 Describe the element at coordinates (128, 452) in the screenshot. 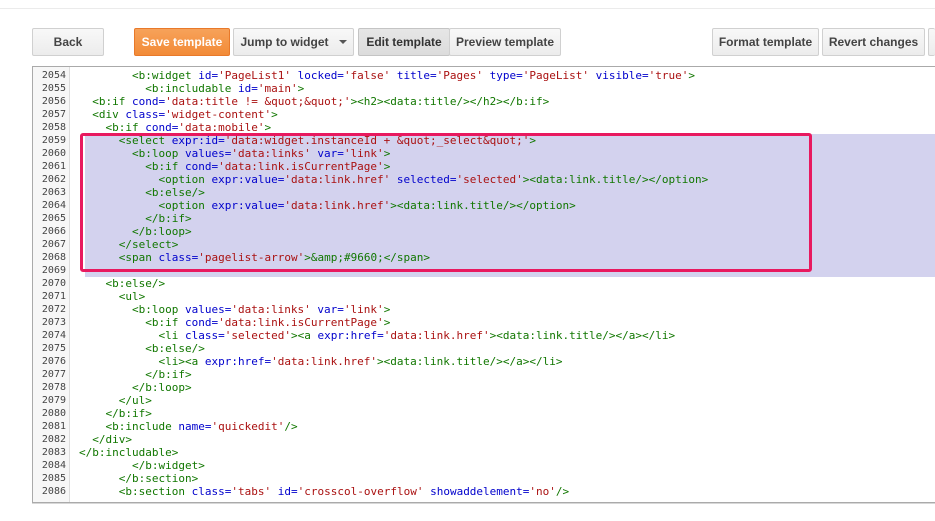

I see `code-text: </b:includable>` at that location.